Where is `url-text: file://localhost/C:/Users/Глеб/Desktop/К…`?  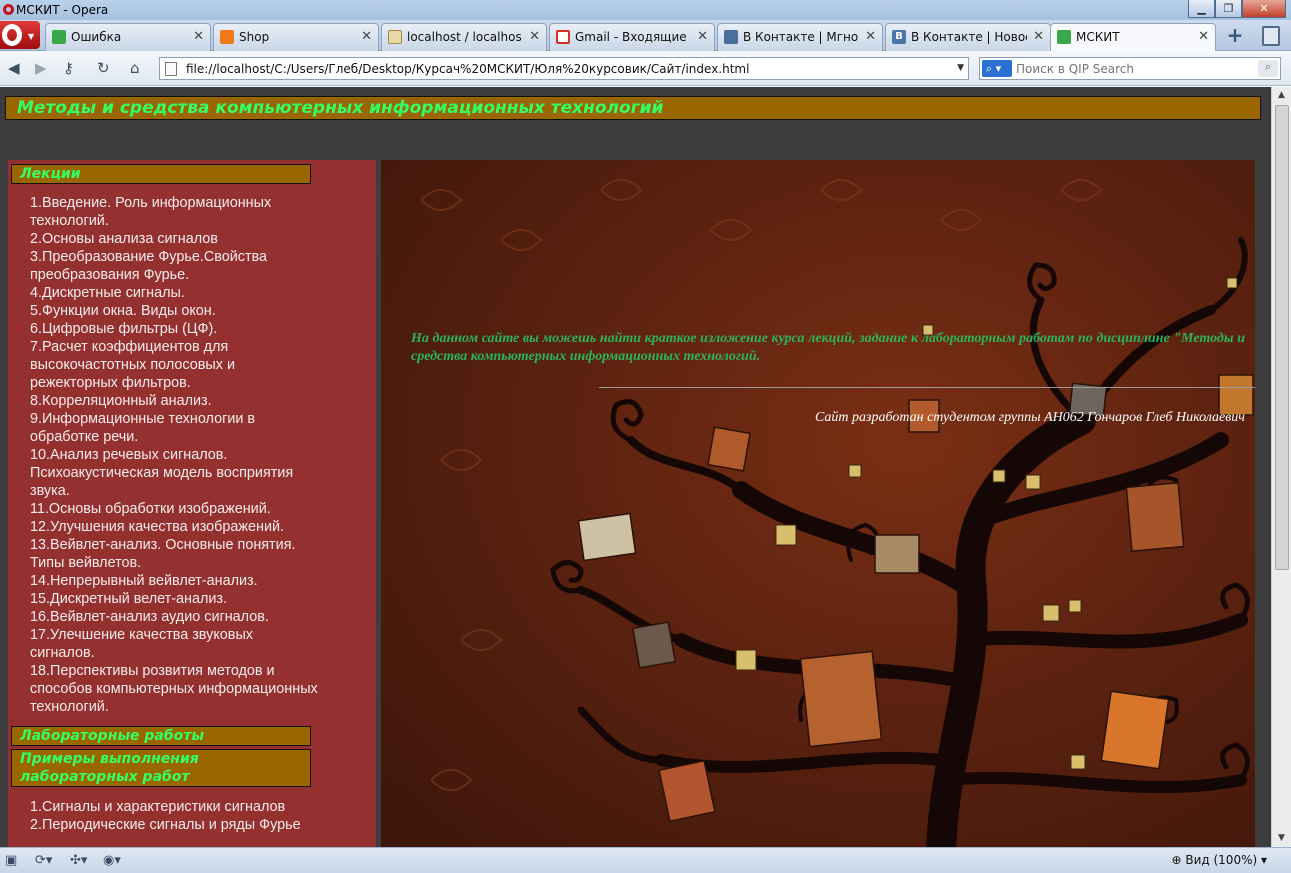 url-text: file://localhost/C:/Users/Глеб/Desktop/К… is located at coordinates (468, 69).